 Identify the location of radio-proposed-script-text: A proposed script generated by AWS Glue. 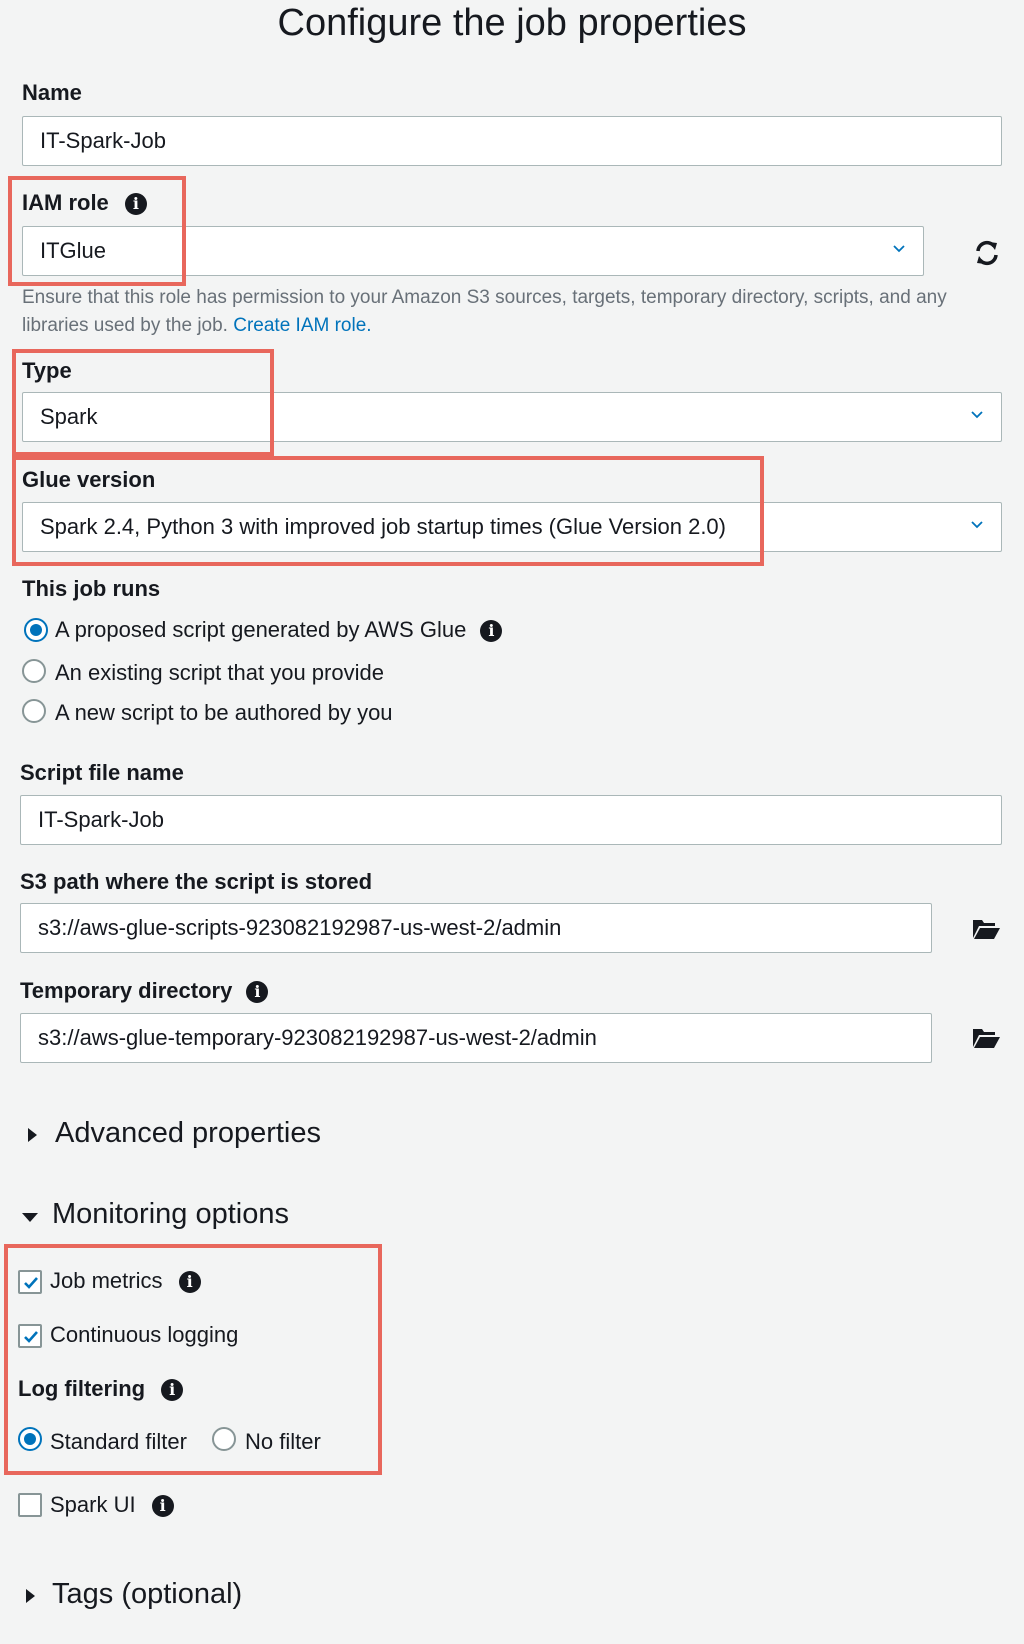
(261, 629).